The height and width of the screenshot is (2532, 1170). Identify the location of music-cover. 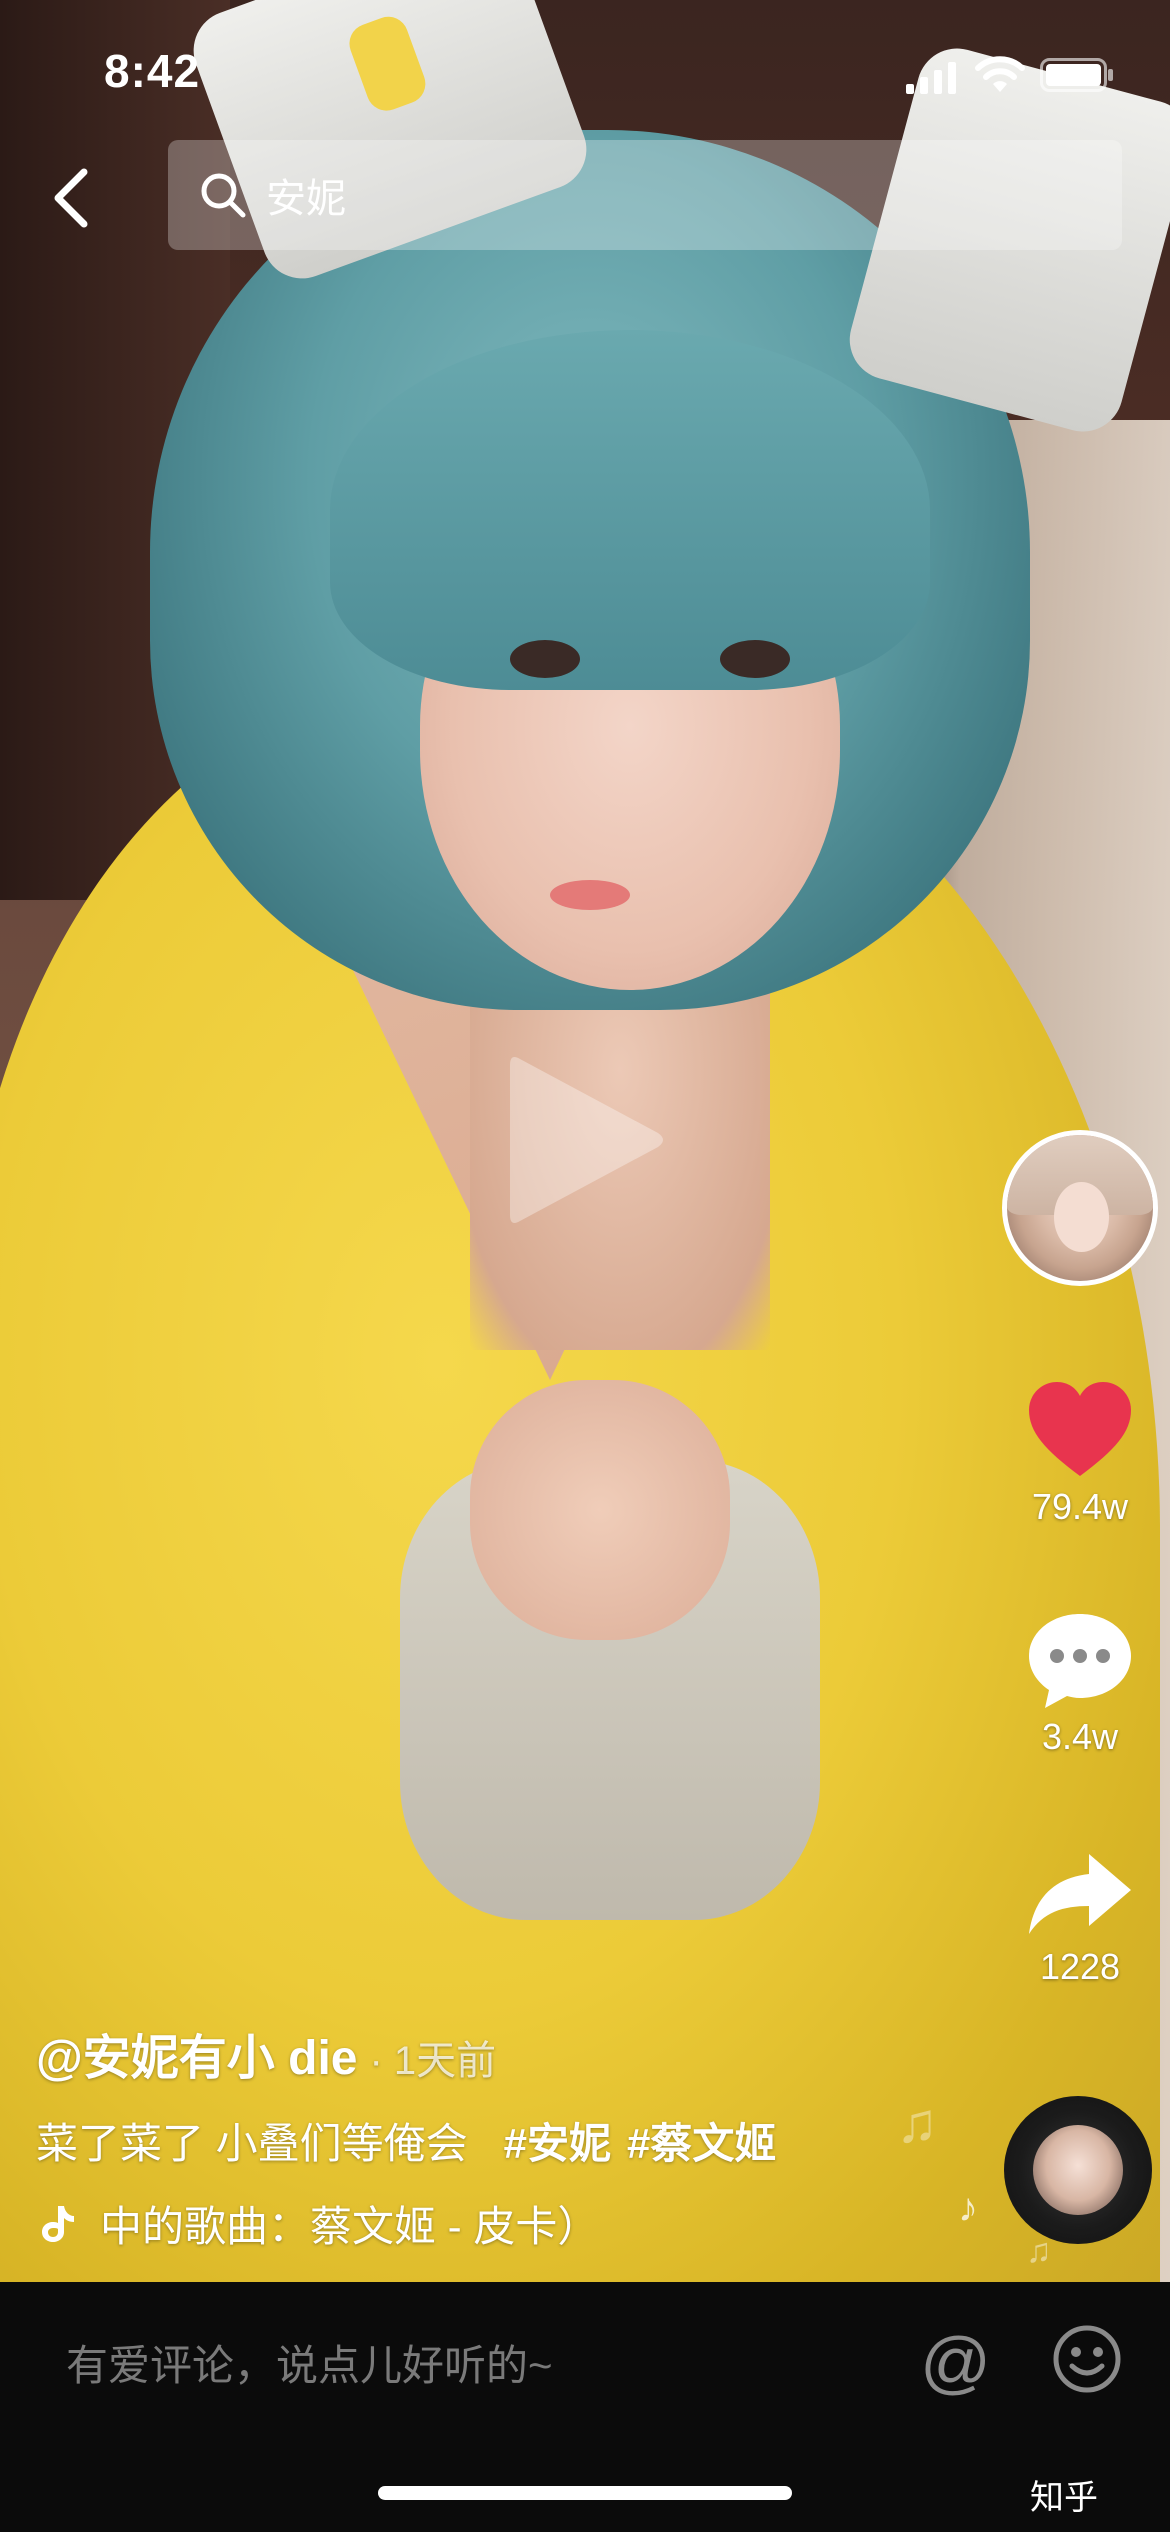
(1078, 2170).